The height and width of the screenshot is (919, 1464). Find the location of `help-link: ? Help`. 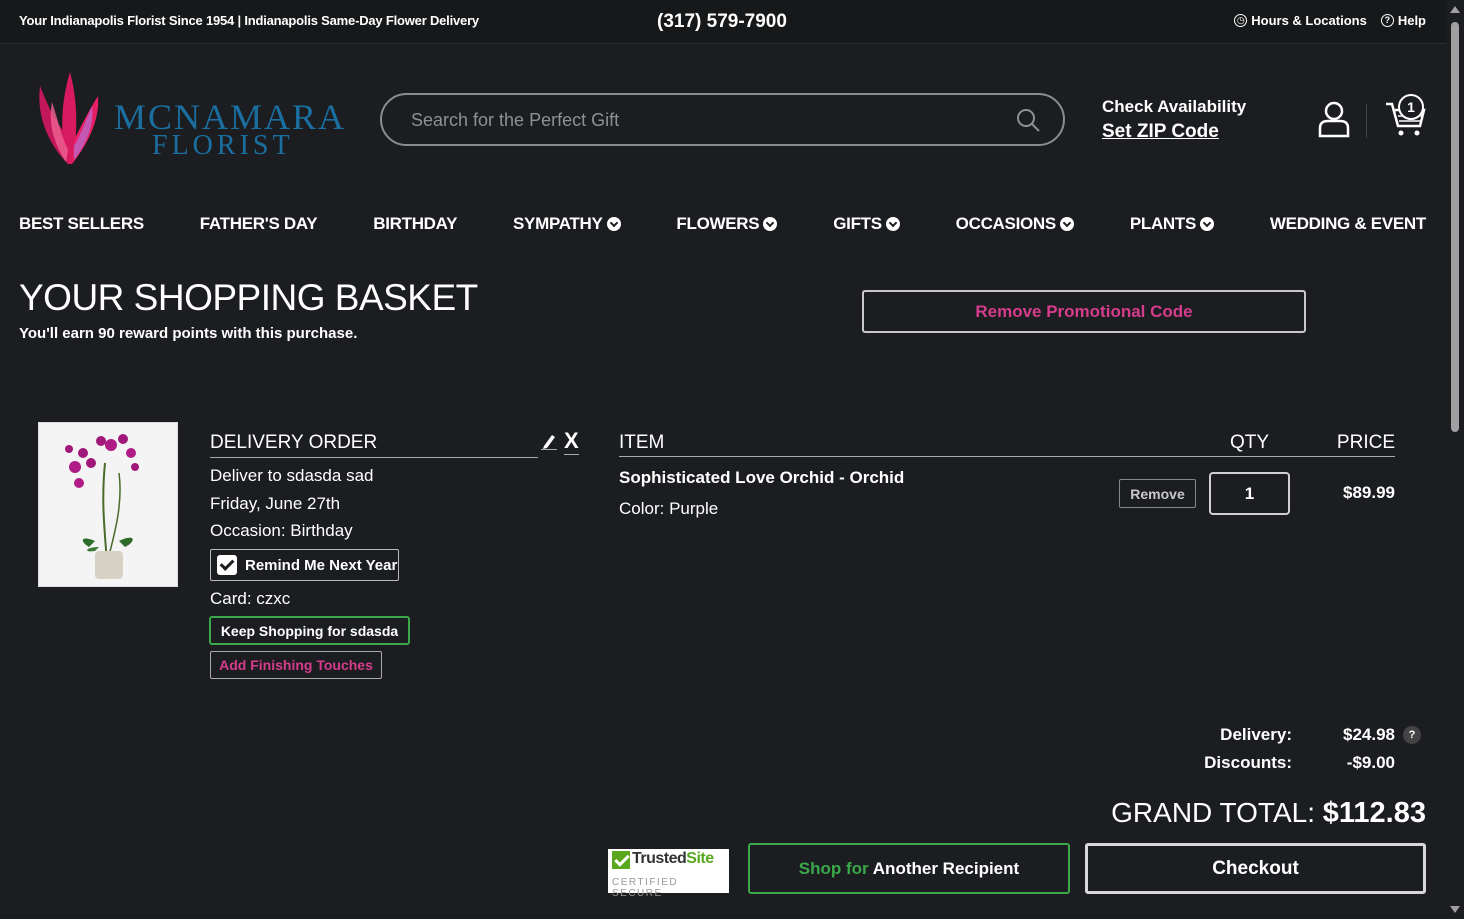

help-link: ? Help is located at coordinates (1403, 20).